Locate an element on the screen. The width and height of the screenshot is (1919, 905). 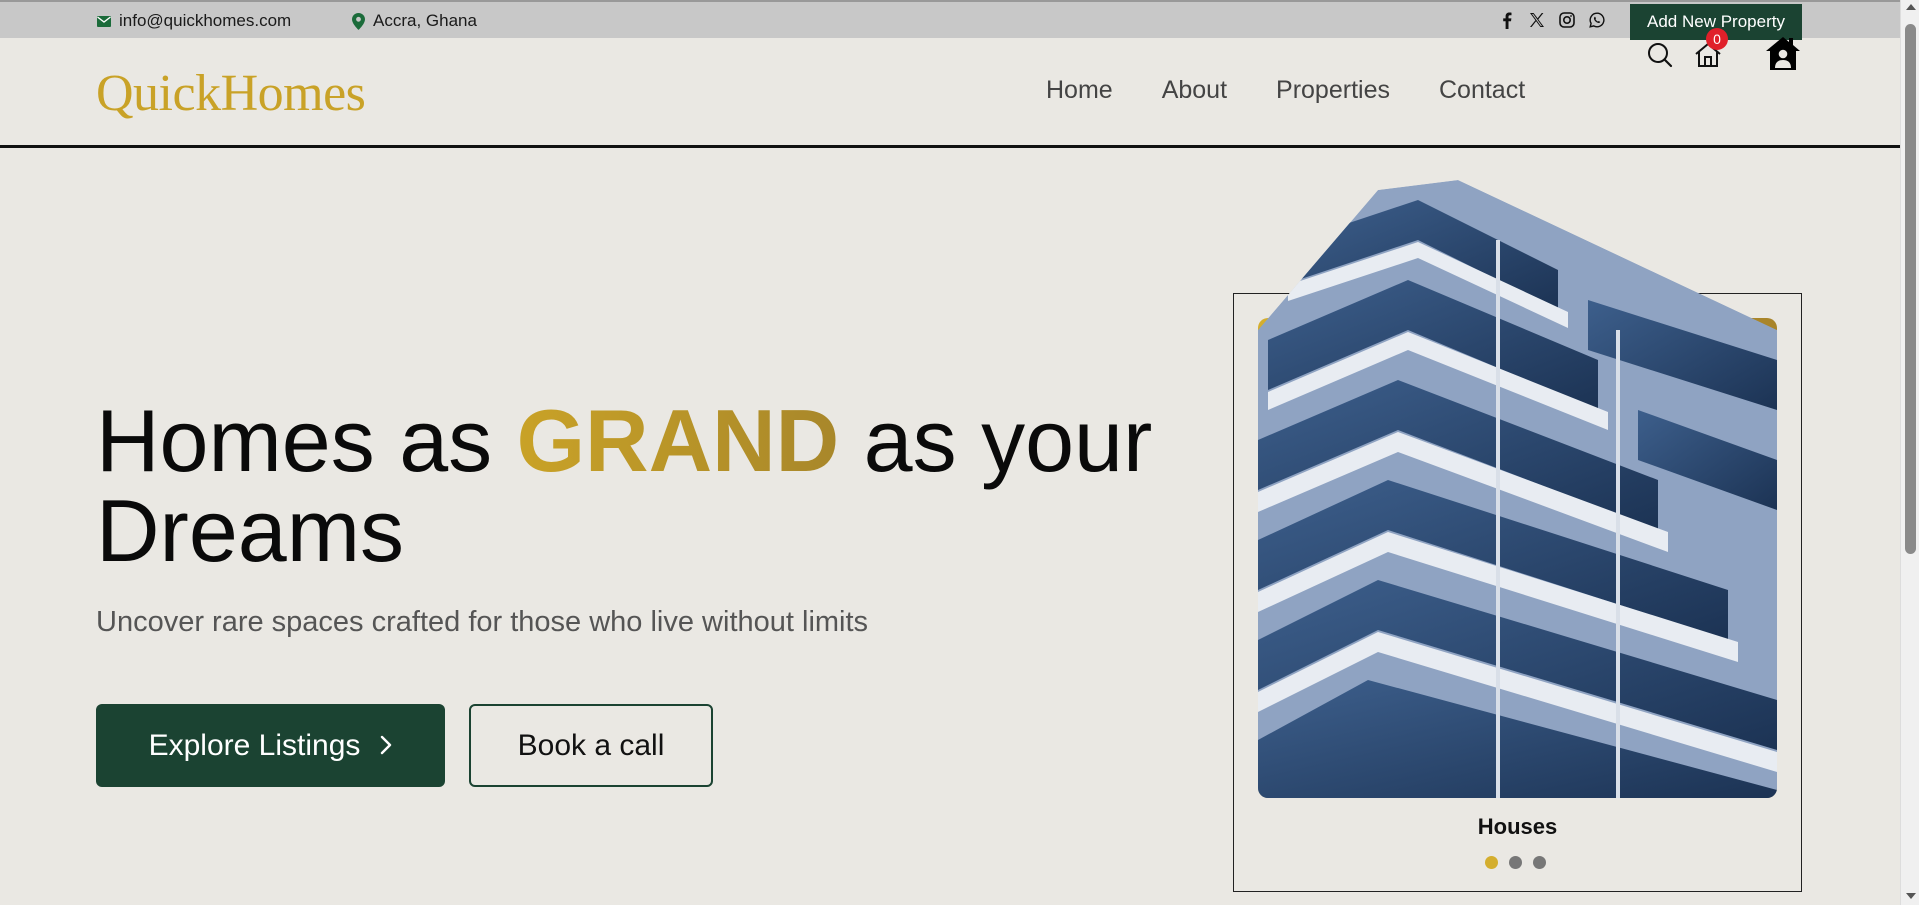
facebook-icon is located at coordinates (1507, 20).